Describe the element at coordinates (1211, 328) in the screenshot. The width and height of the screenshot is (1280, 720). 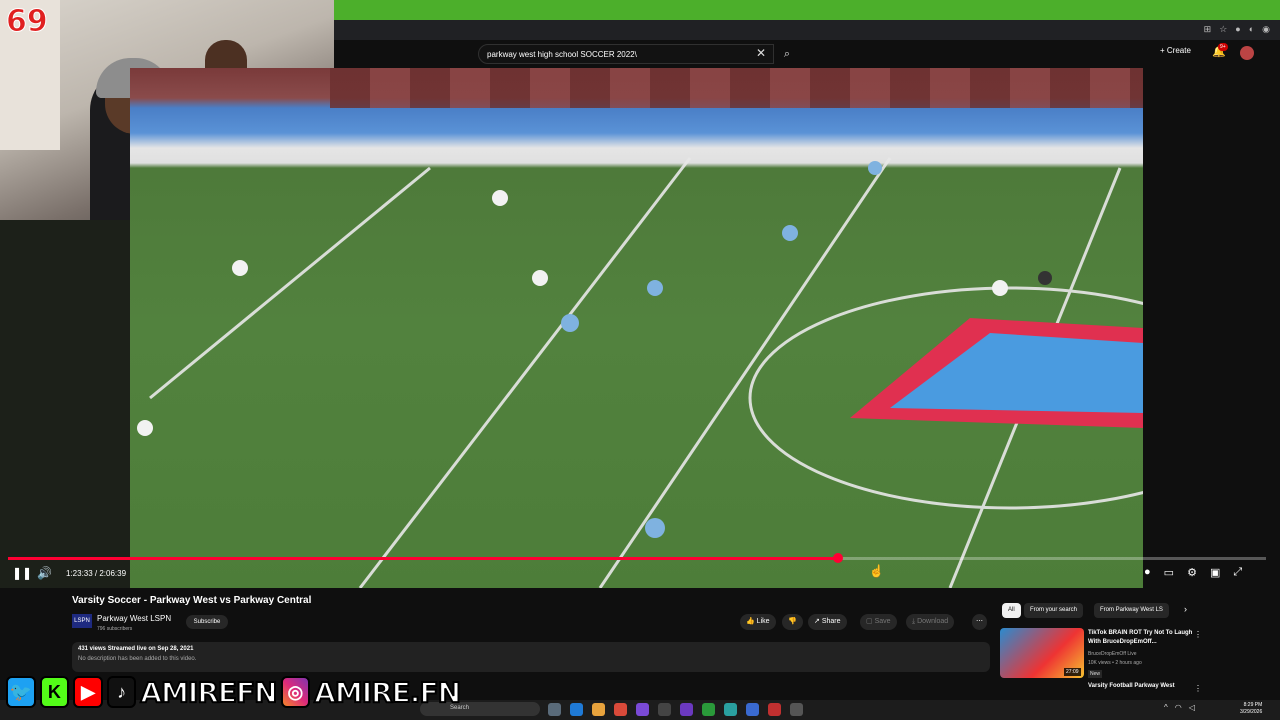
I see `right-panel` at that location.